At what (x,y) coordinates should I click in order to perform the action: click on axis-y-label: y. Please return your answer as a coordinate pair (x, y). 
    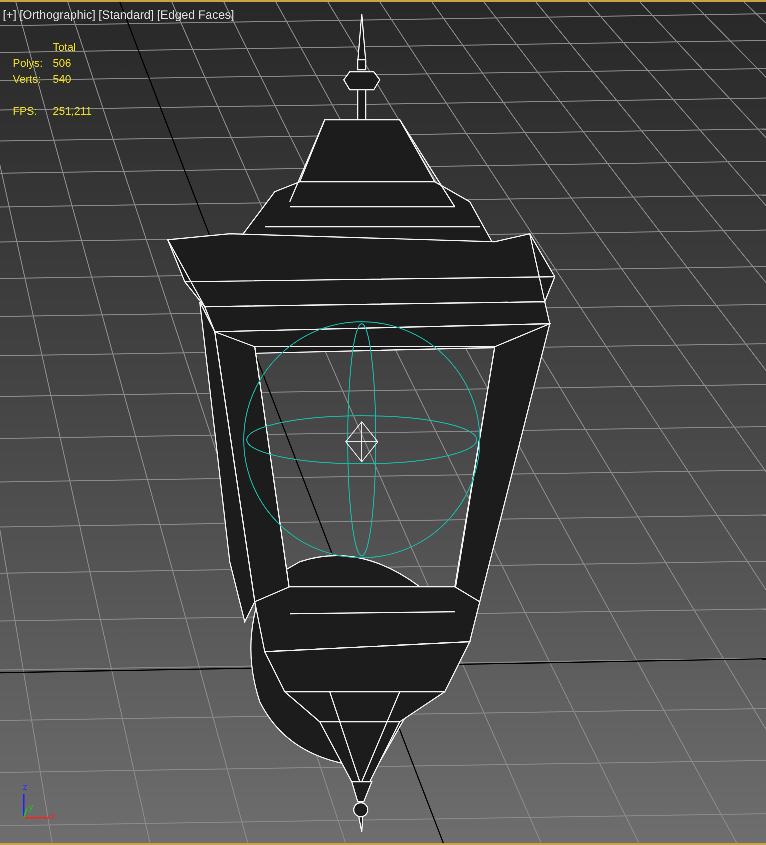
    Looking at the image, I should click on (31, 807).